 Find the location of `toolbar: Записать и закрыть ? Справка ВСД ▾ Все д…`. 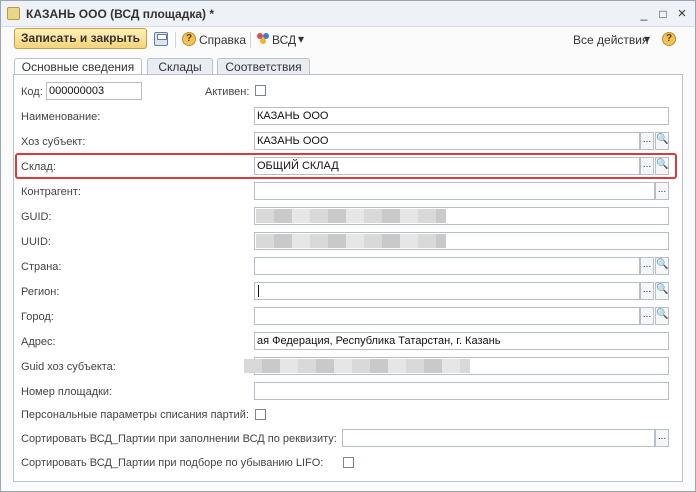

toolbar: Записать и закрыть ? Справка ВСД ▾ Все д… is located at coordinates (348, 41).